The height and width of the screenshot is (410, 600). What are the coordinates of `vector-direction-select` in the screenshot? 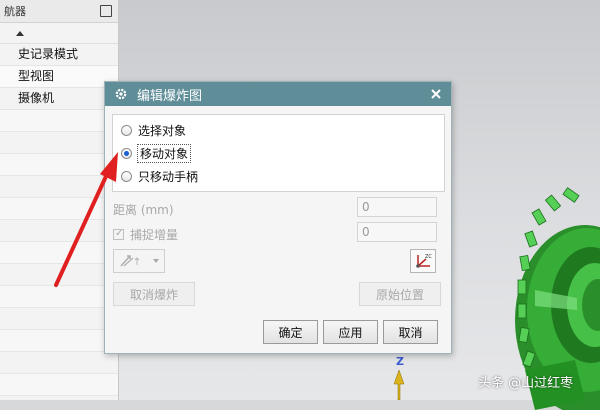 It's located at (139, 261).